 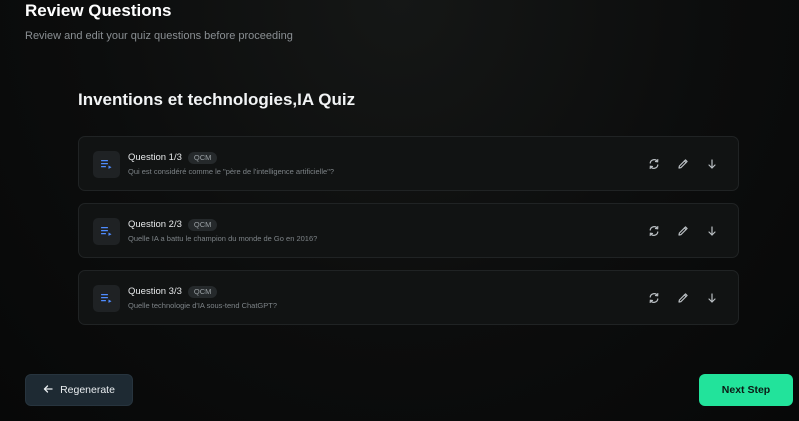 I want to click on regenerate-button: Regenerate, so click(x=79, y=390).